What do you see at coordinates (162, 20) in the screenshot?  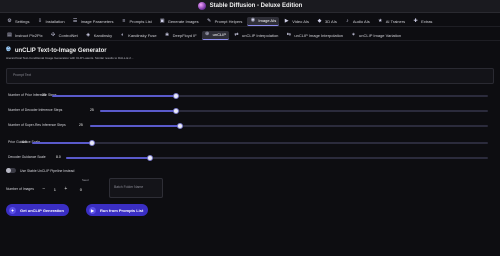 I see `image-icon: ▣` at bounding box center [162, 20].